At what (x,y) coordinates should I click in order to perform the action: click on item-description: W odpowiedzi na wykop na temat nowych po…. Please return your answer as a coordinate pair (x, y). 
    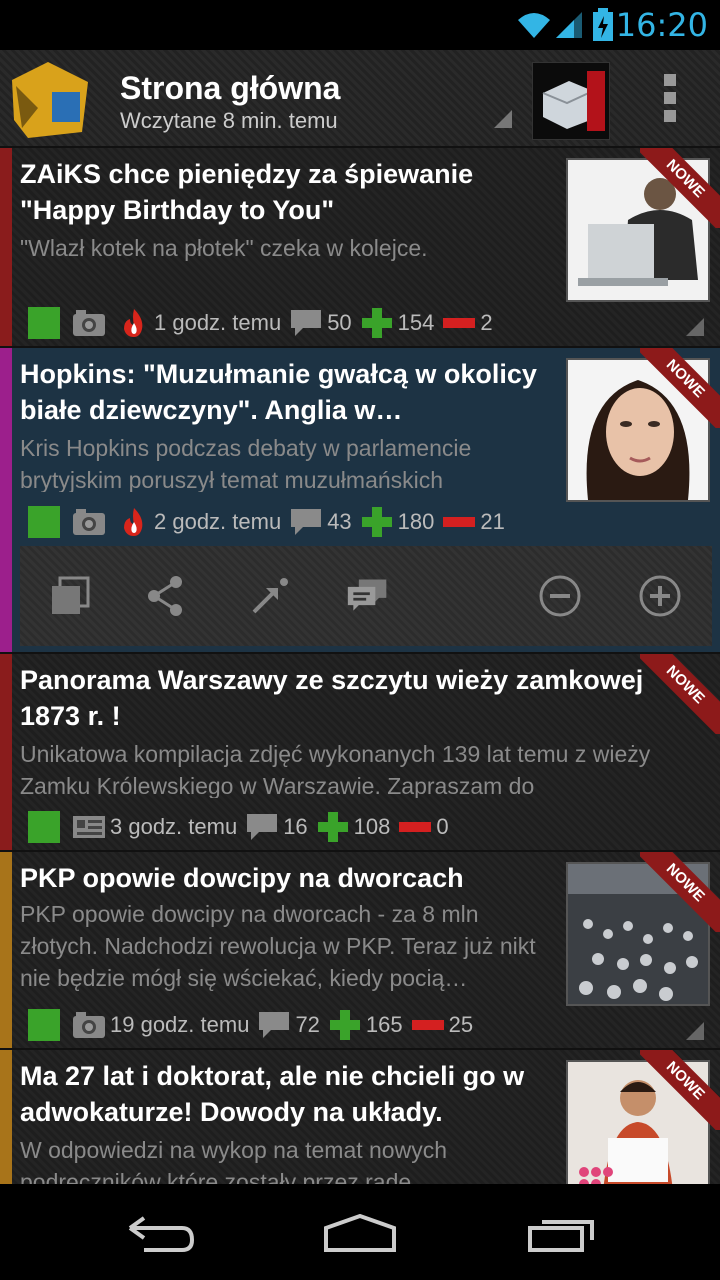
    Looking at the image, I should click on (233, 1160).